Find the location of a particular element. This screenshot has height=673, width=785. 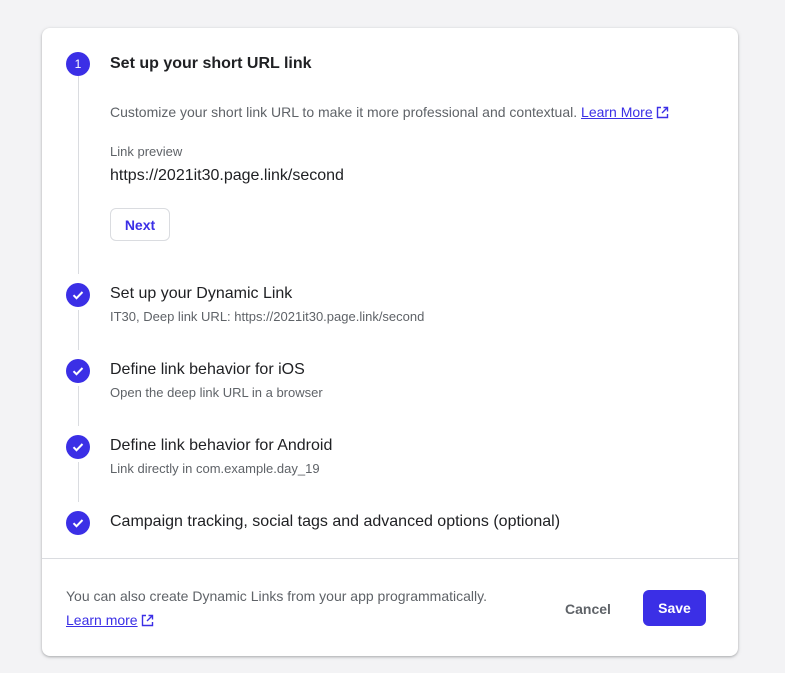

step-number: 1 is located at coordinates (78, 64).